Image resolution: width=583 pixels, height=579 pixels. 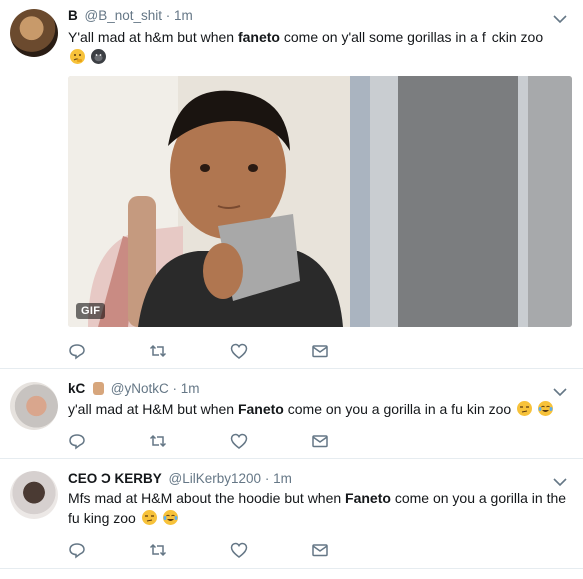 What do you see at coordinates (77, 56) in the screenshot?
I see `thinking-face-icon` at bounding box center [77, 56].